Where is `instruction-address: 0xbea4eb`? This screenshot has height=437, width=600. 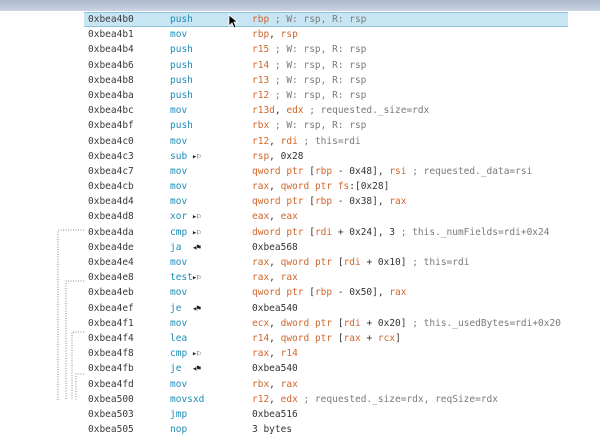
instruction-address: 0xbea4eb is located at coordinates (111, 292).